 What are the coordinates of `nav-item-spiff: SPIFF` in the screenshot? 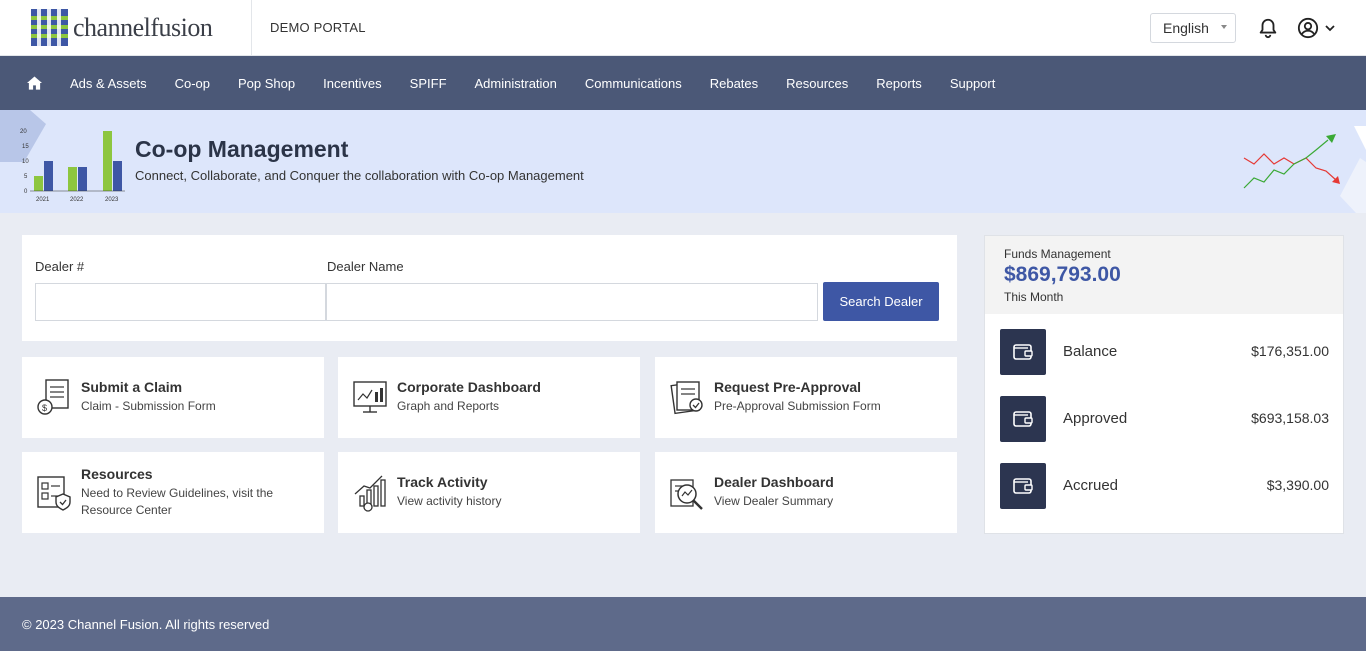 It's located at (428, 83).